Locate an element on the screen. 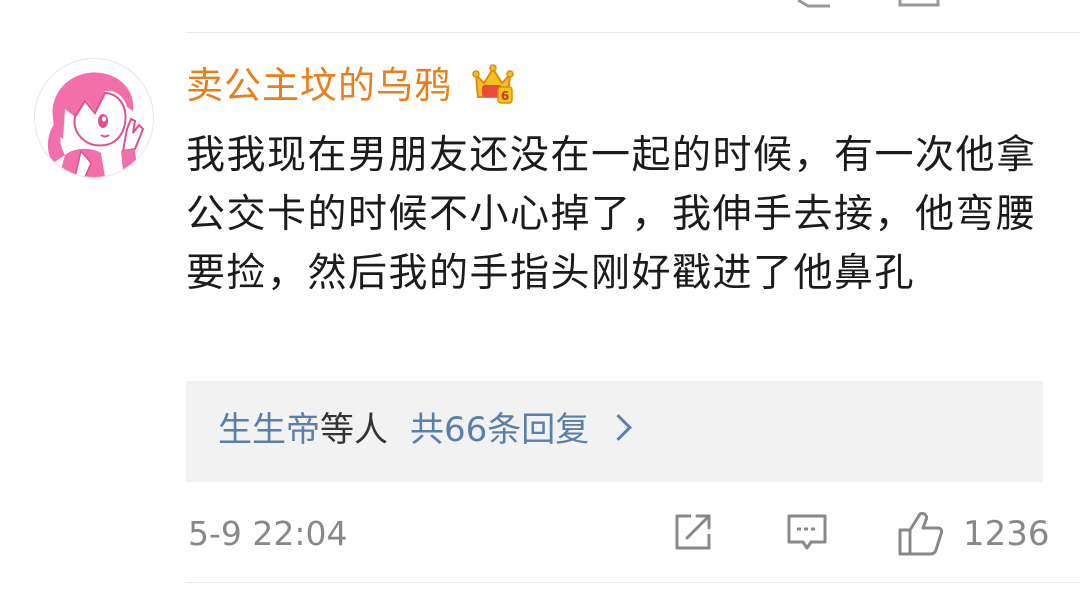 The image size is (1080, 596). previous-item-remnant is located at coordinates (540, 16).